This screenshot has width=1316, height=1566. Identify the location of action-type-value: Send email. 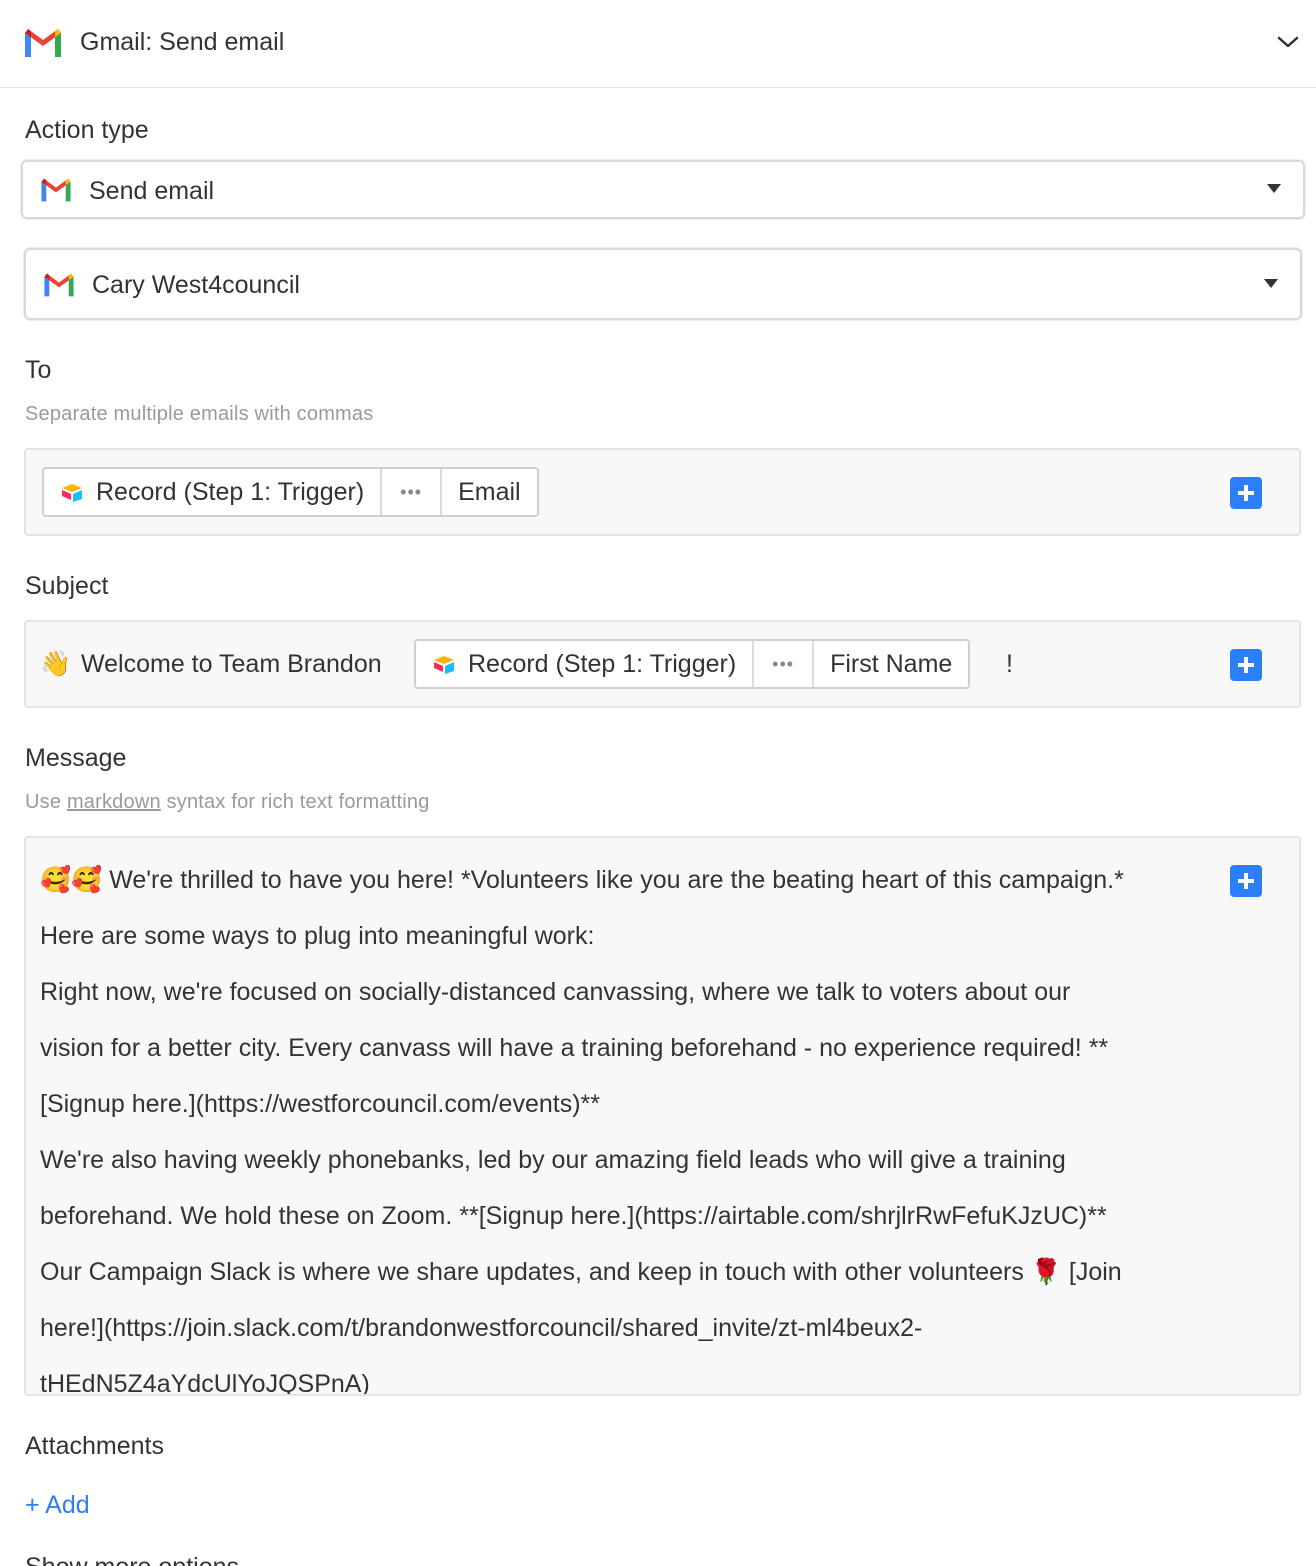
(152, 191).